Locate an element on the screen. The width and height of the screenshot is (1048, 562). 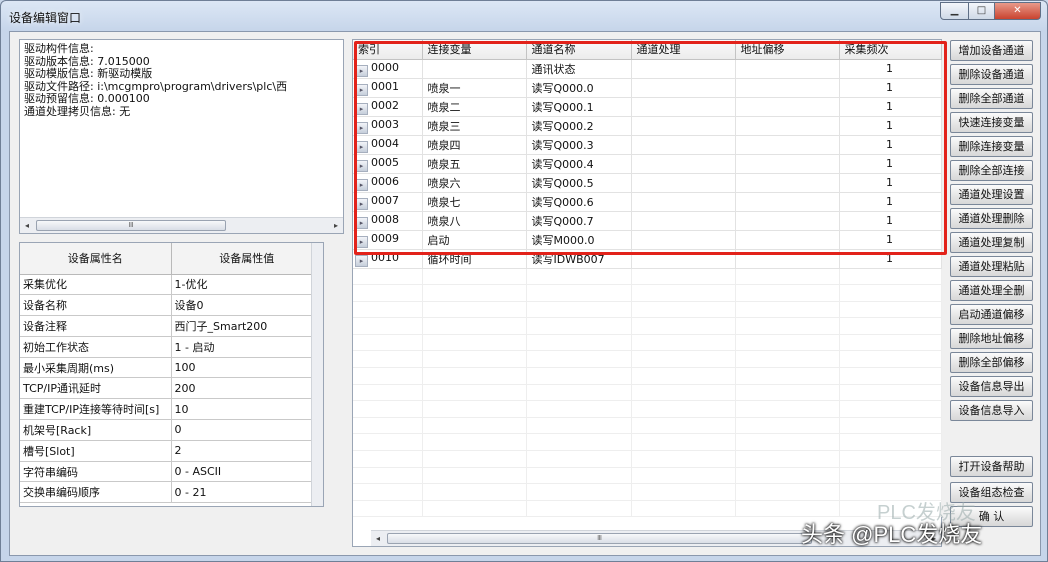
channel-name: 读写Q000.5 is located at coordinates (579, 183).